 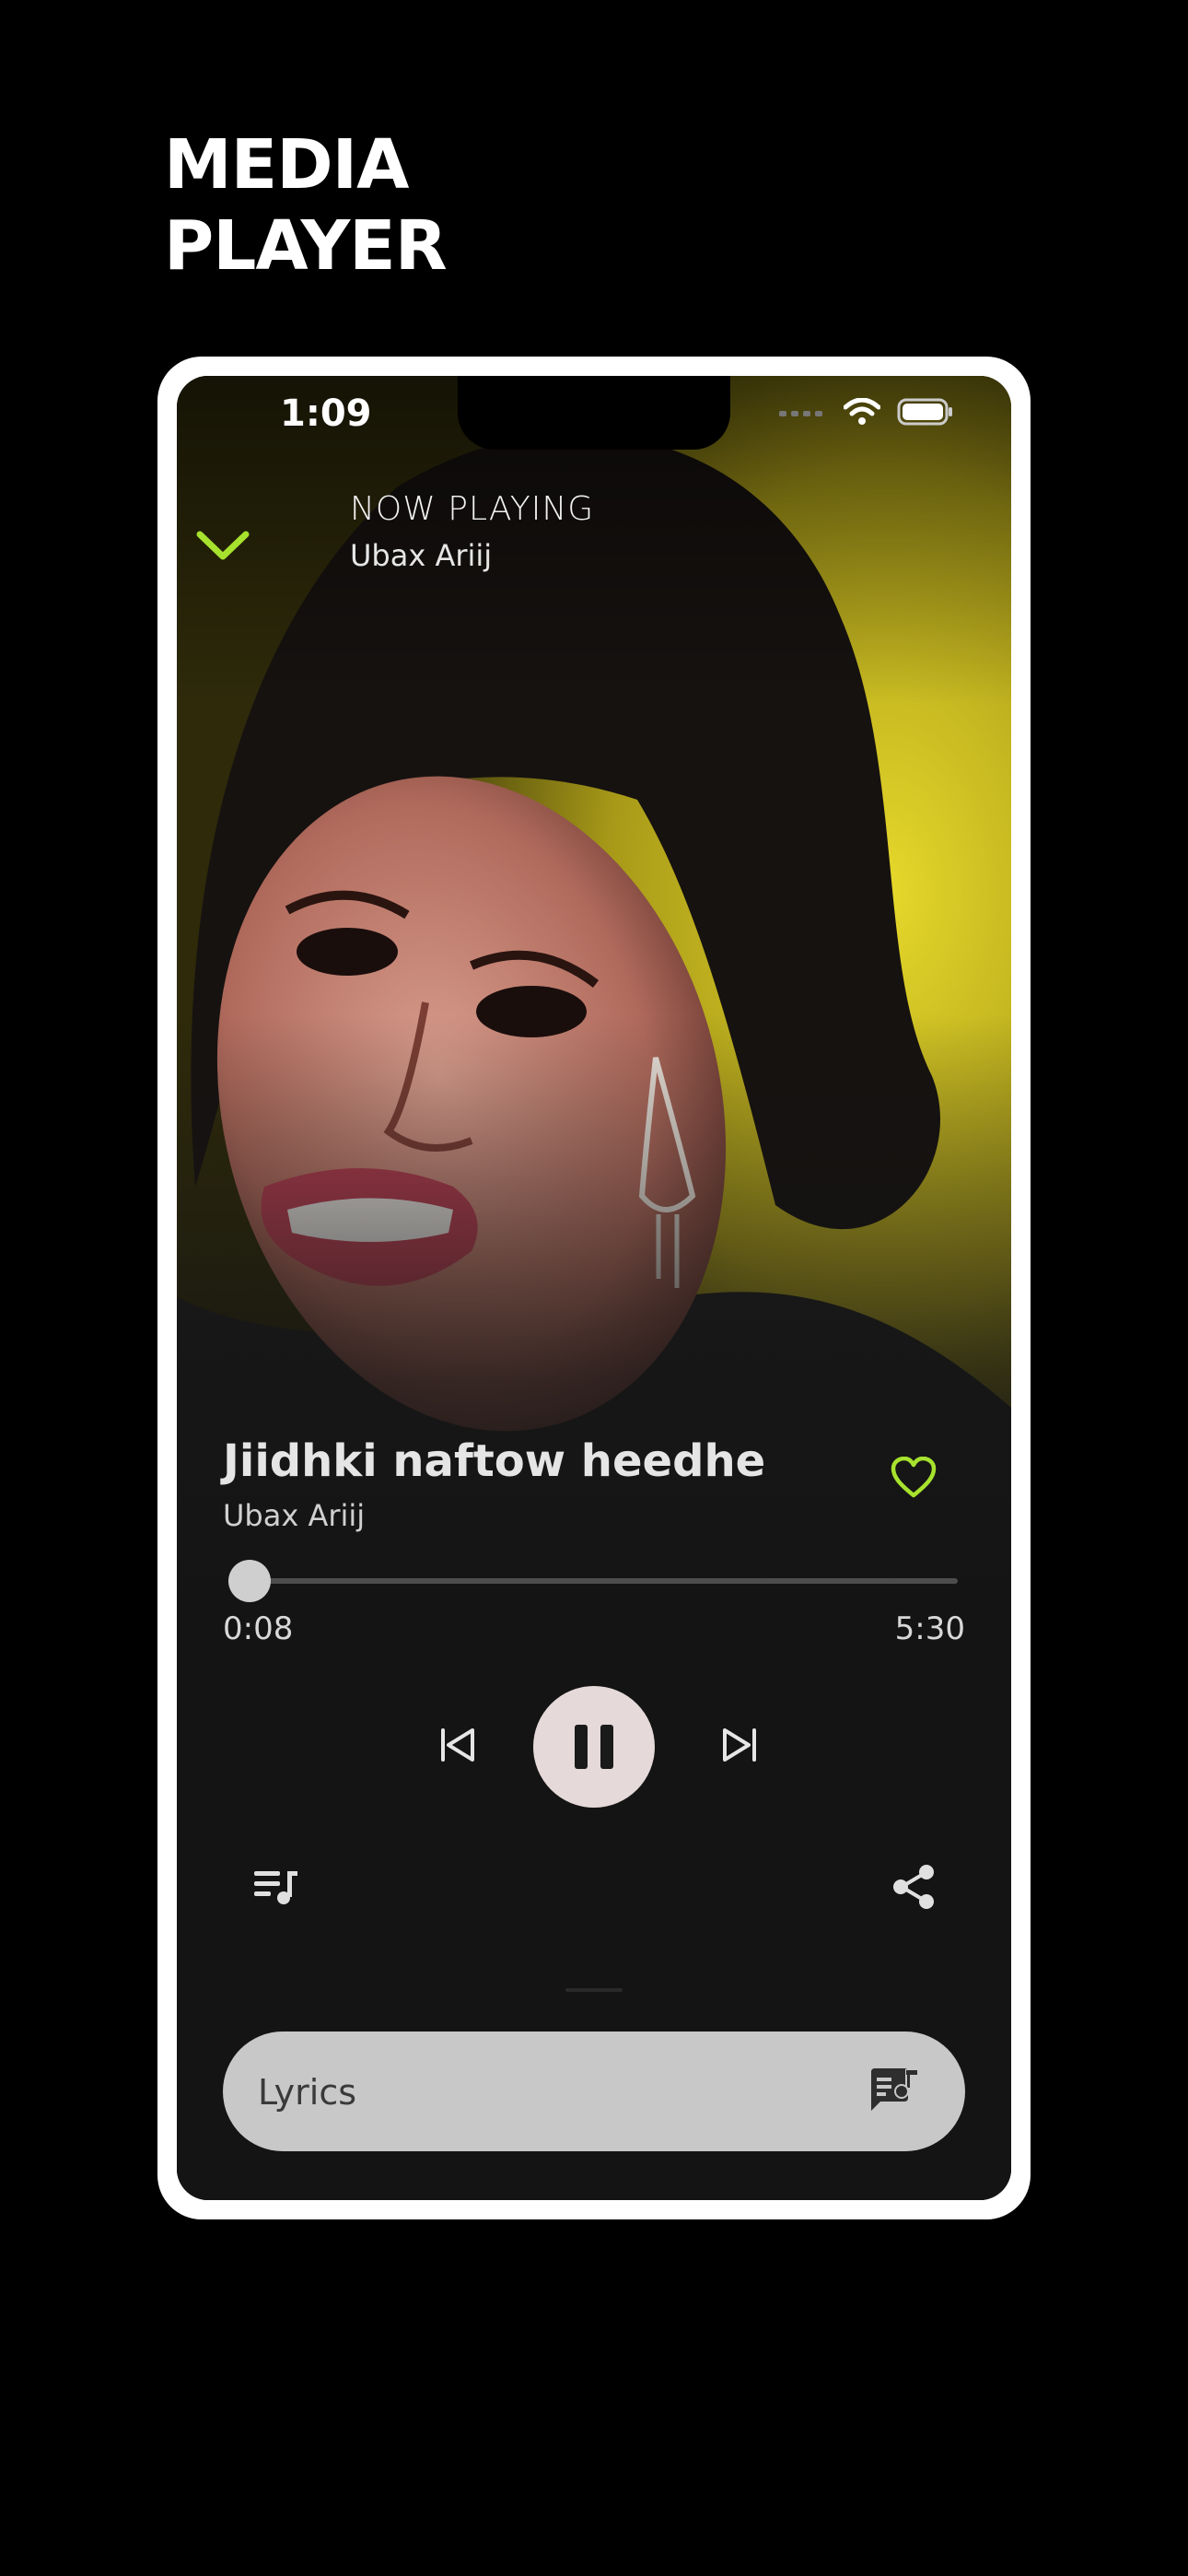 I want to click on skip-next-icon, so click(x=739, y=1745).